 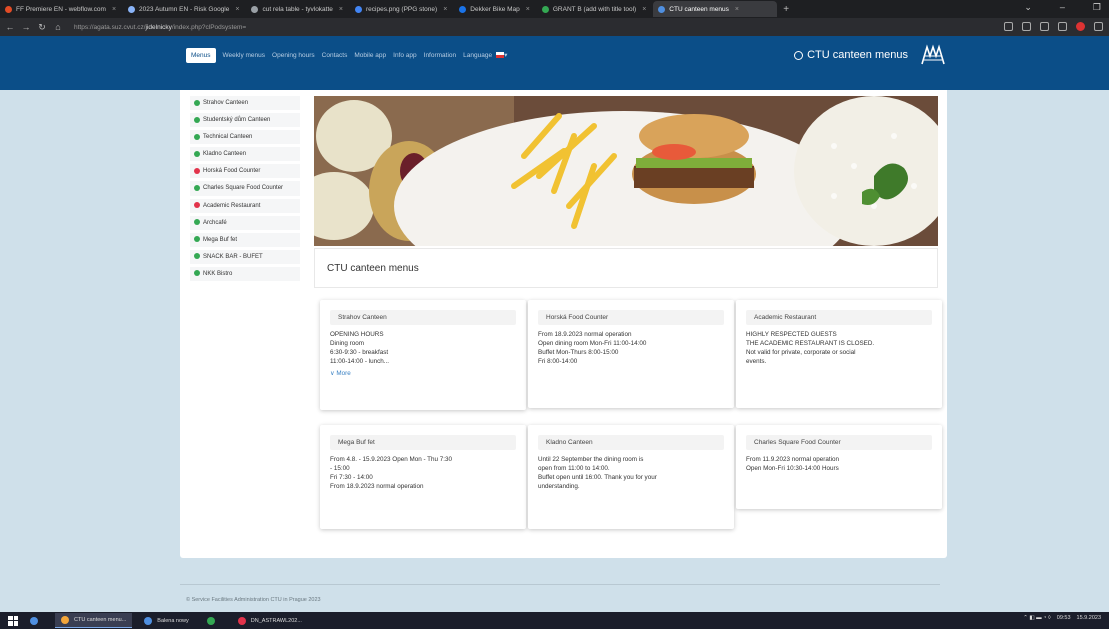 What do you see at coordinates (244, 55) in the screenshot?
I see `nav-item: Weekly menus` at bounding box center [244, 55].